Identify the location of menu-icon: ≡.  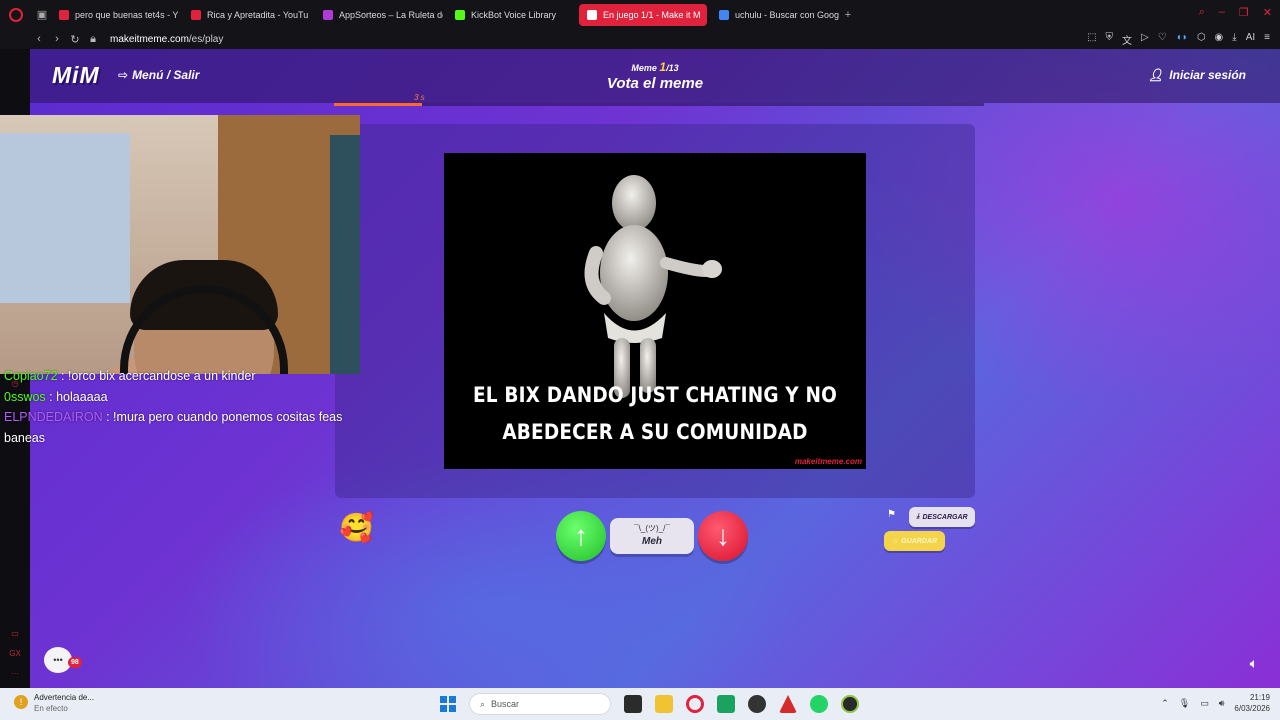
(1267, 39).